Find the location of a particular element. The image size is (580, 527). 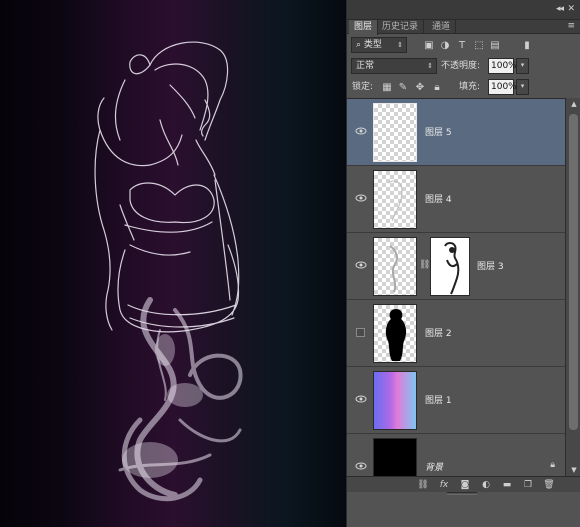

type-filter-icon: T is located at coordinates (462, 45).